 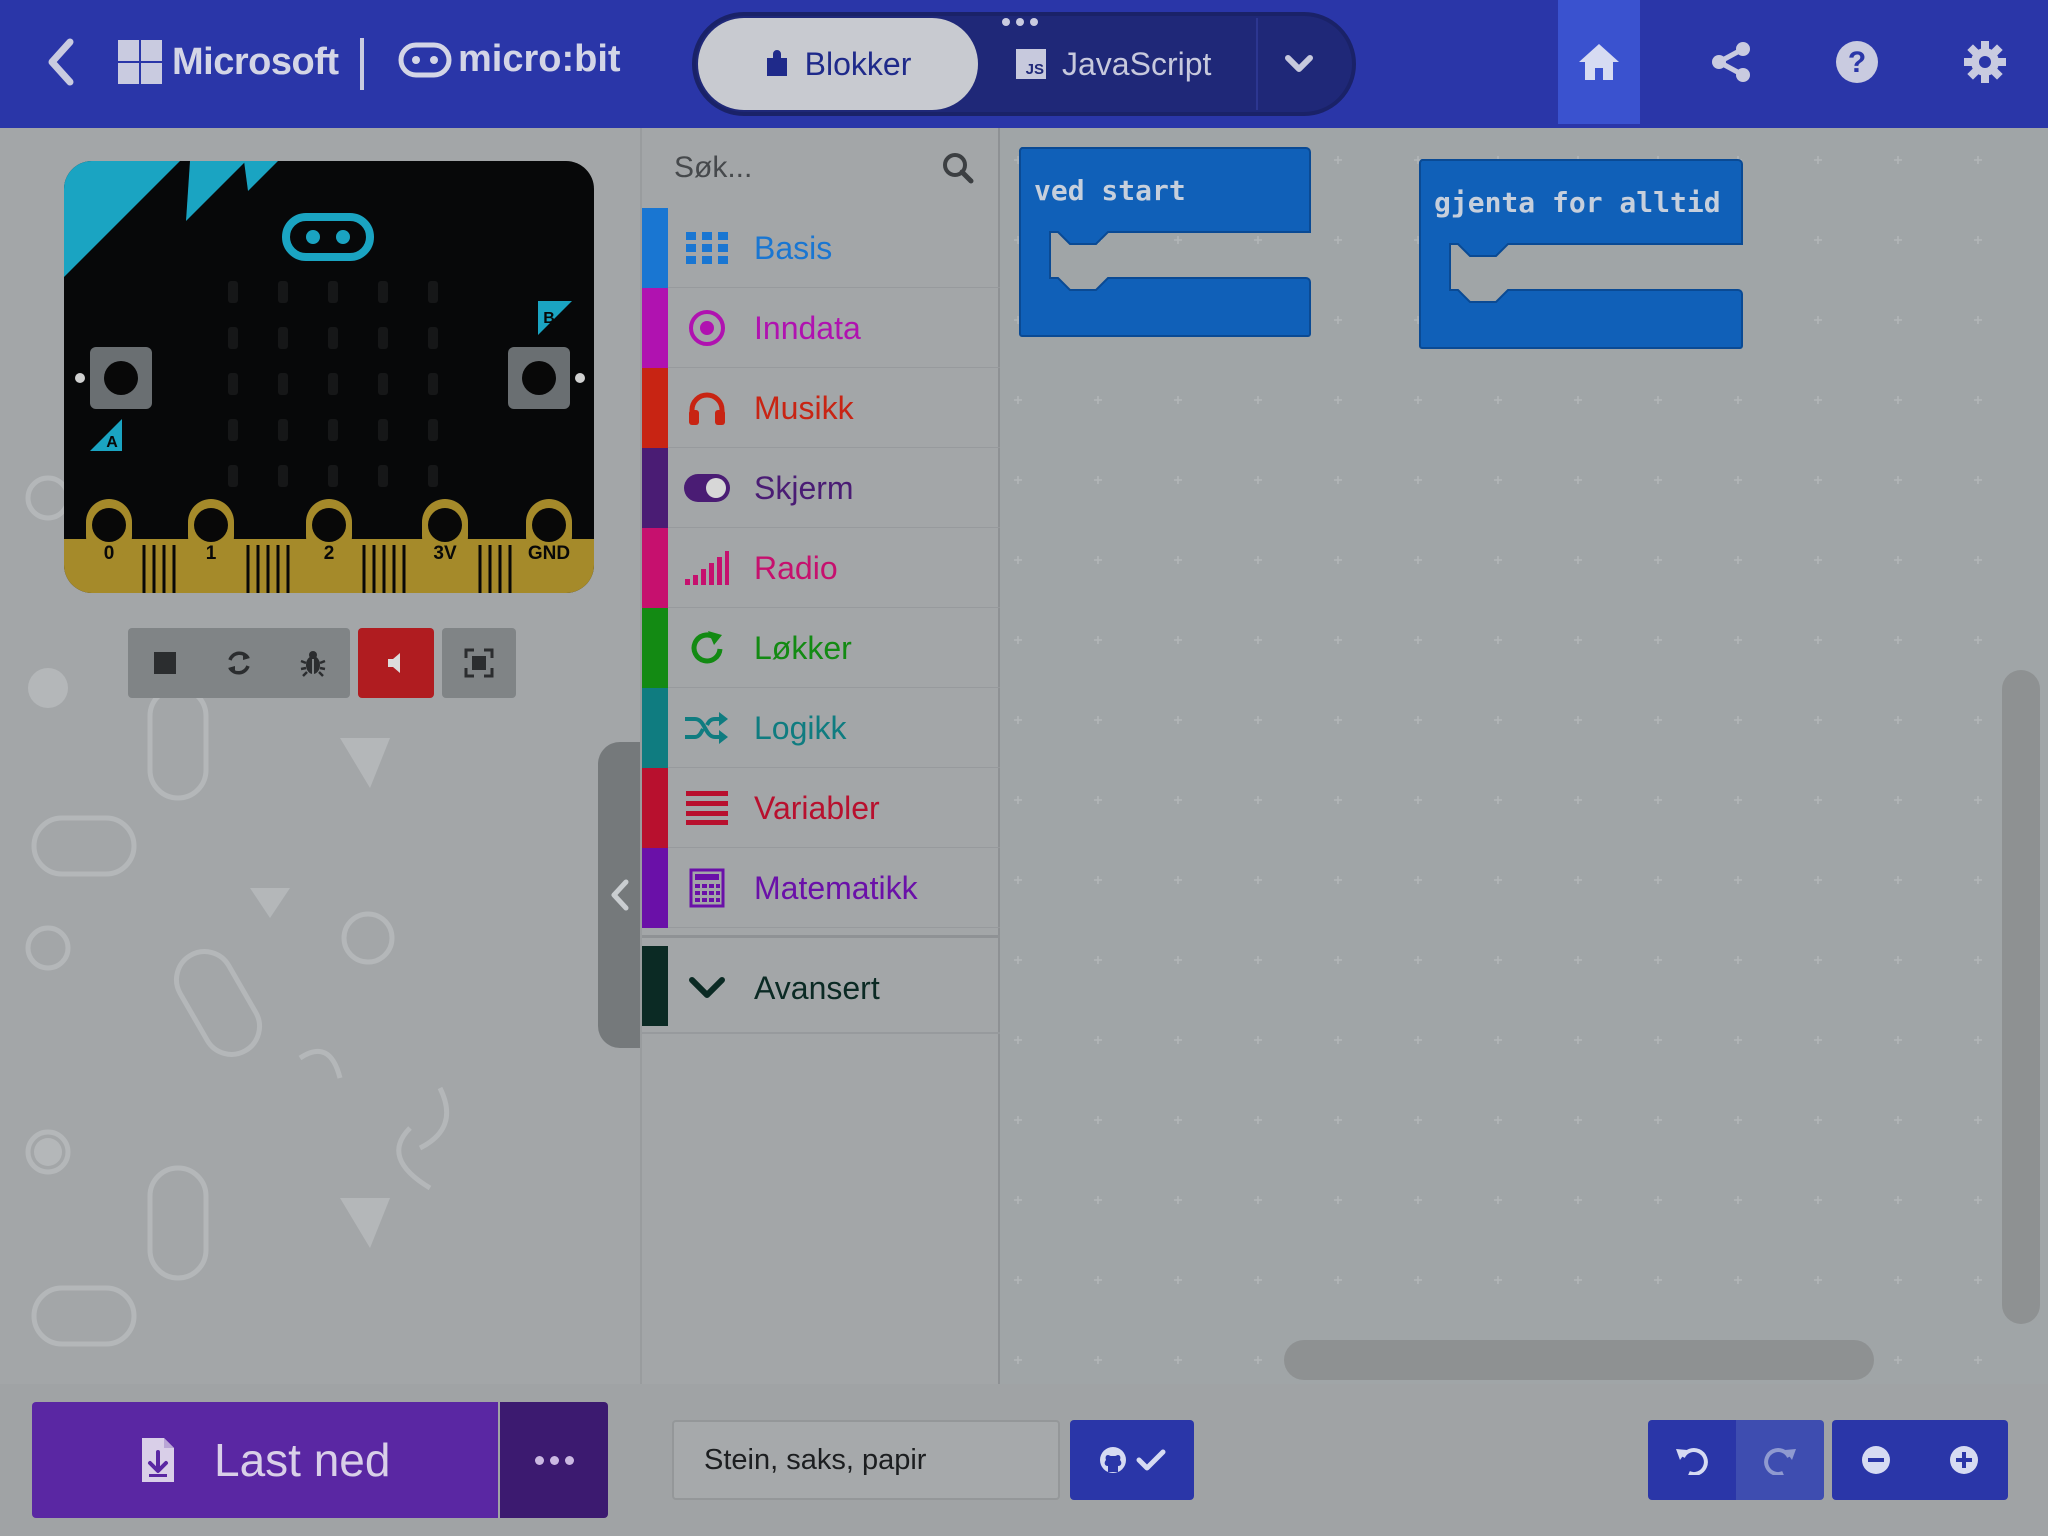 I want to click on mute-button, so click(x=396, y=663).